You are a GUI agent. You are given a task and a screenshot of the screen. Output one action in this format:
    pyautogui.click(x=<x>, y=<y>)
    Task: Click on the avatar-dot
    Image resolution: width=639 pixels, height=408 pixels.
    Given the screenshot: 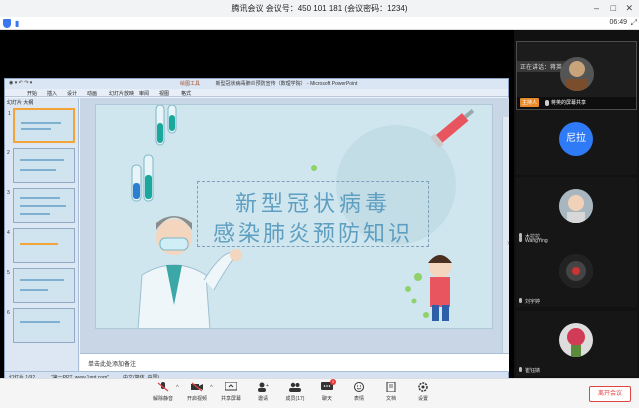 What is the action you would take?
    pyautogui.click(x=576, y=271)
    